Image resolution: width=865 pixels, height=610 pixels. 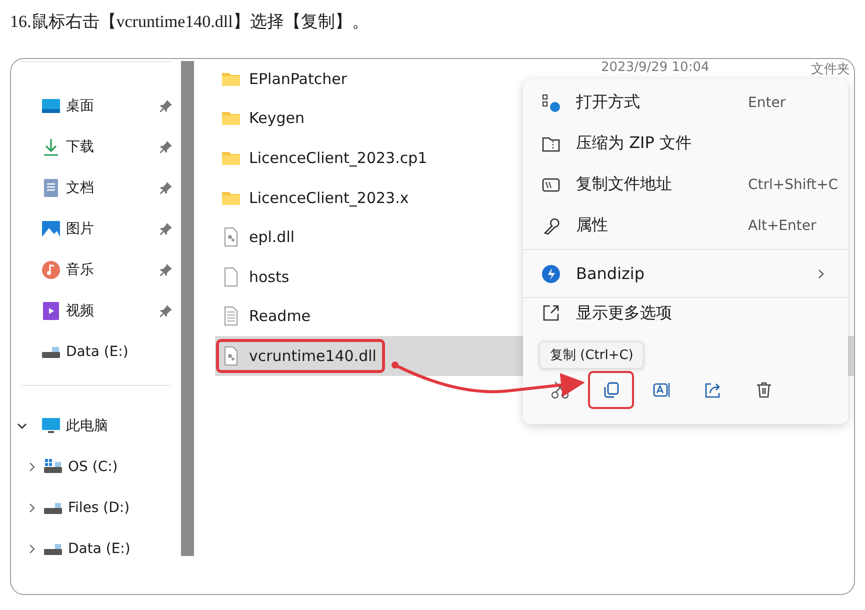 What do you see at coordinates (80, 147) in the screenshot?
I see `sidebar-label: 下载` at bounding box center [80, 147].